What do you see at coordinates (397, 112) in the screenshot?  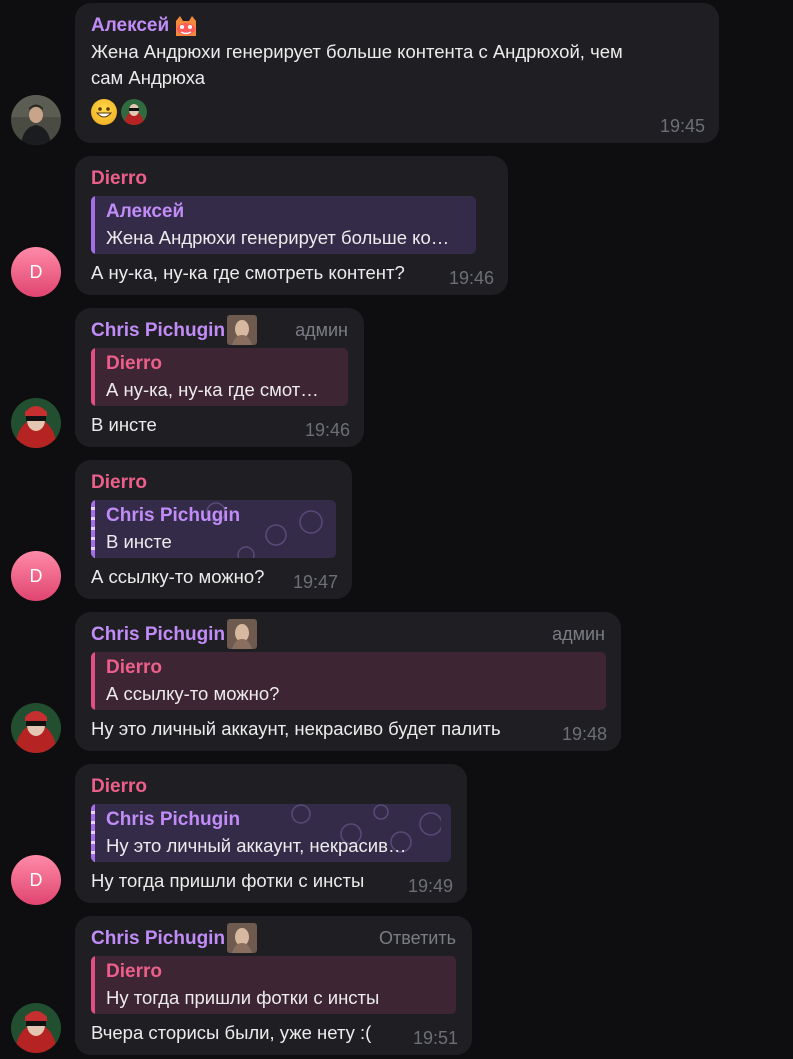 I see `reactions` at bounding box center [397, 112].